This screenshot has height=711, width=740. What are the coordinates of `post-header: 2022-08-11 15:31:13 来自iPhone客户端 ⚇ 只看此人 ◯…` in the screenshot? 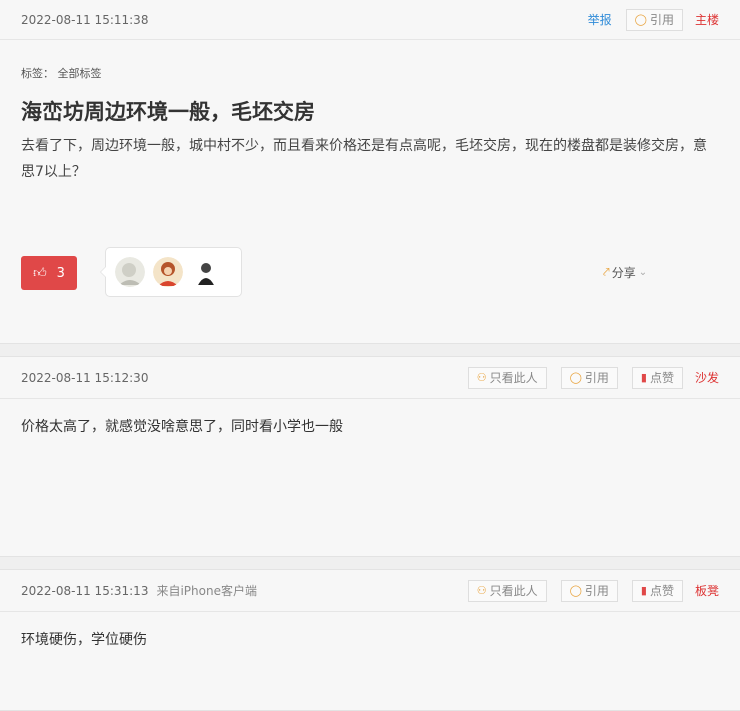 It's located at (370, 591).